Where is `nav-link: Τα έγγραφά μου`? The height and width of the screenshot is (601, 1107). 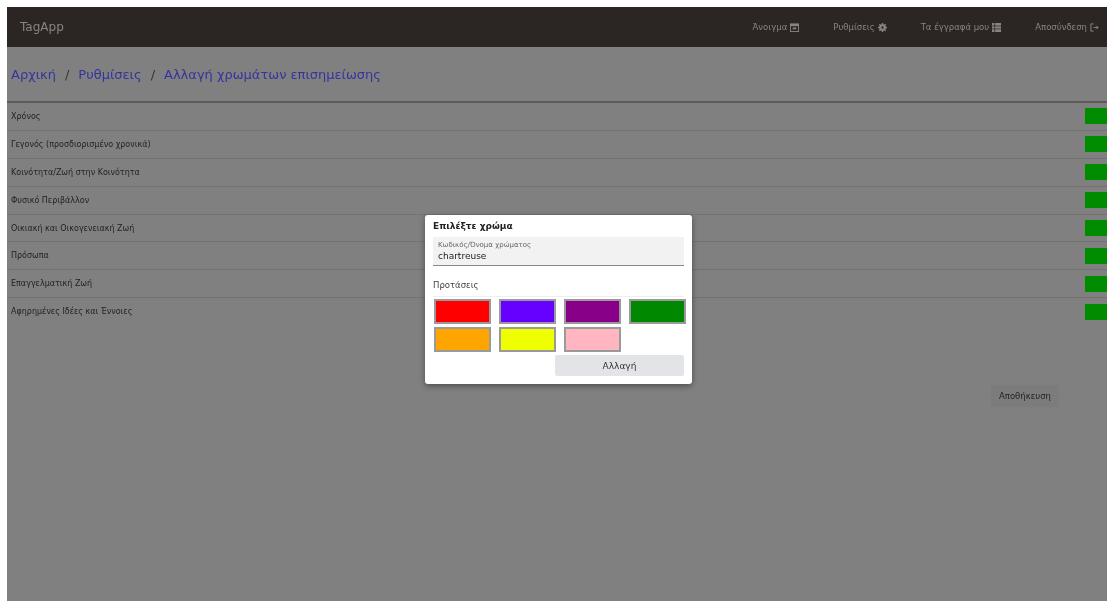 nav-link: Τα έγγραφά μου is located at coordinates (952, 27).